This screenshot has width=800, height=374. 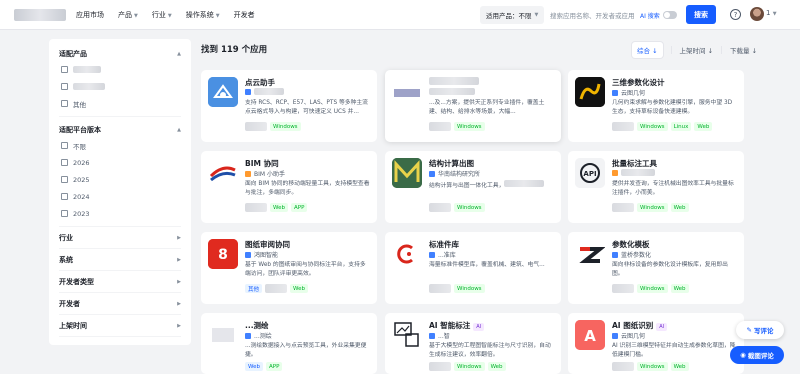 I want to click on sort-label: 上架时间, so click(x=692, y=51).